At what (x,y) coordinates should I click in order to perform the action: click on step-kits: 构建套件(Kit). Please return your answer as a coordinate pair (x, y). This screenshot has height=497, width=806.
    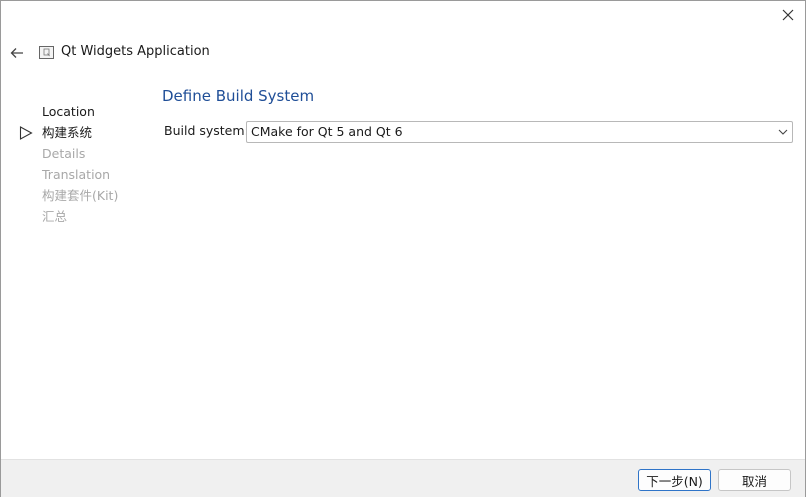
    Looking at the image, I should click on (71, 195).